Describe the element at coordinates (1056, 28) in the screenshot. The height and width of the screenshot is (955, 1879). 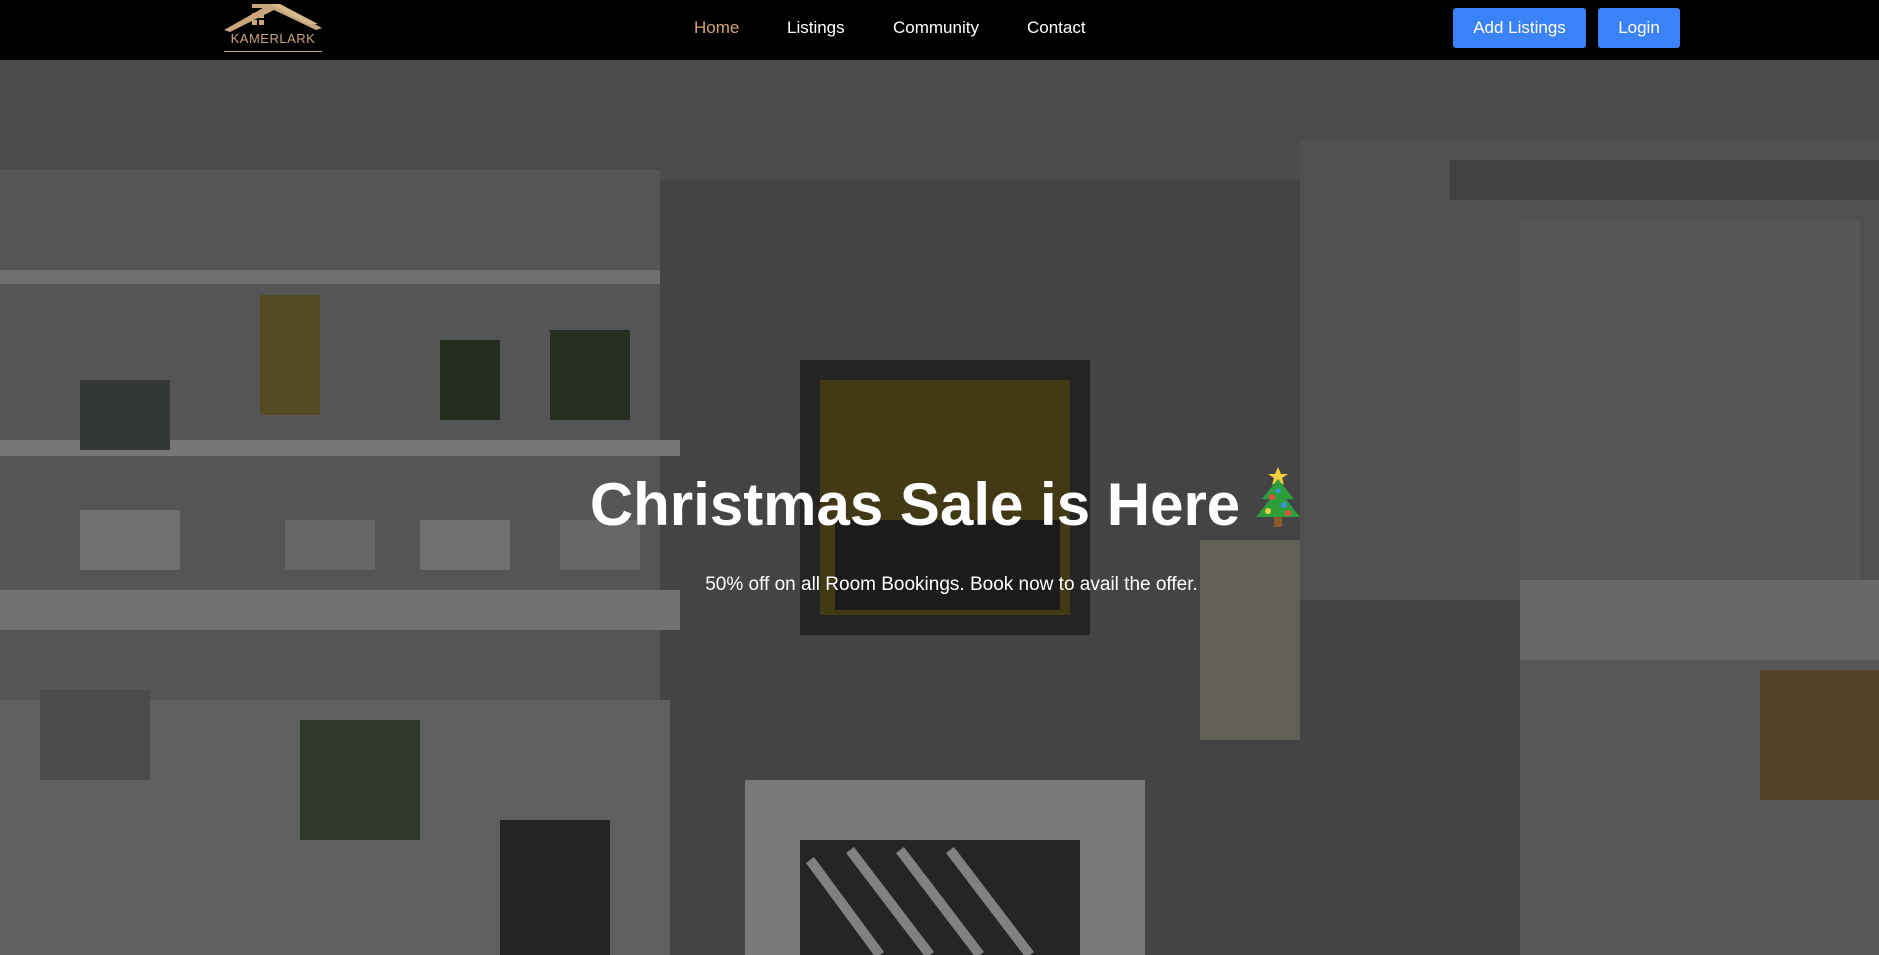
I see `nav-contact-link: Contact` at that location.